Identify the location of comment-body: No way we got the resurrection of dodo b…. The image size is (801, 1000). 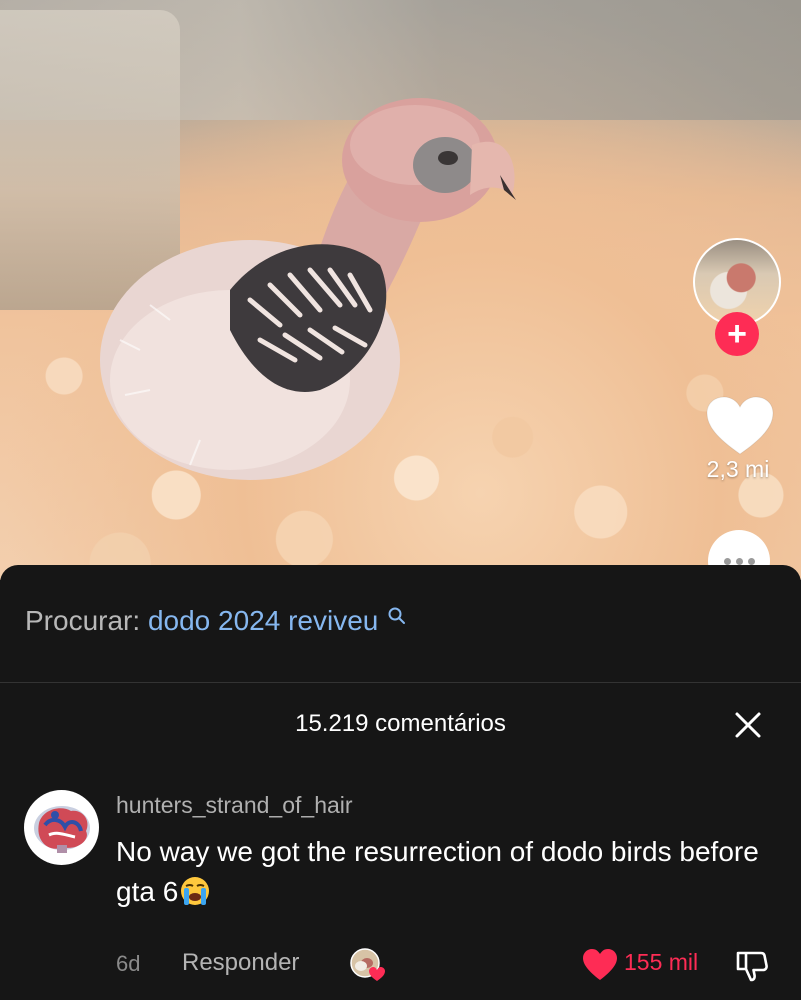
(437, 871).